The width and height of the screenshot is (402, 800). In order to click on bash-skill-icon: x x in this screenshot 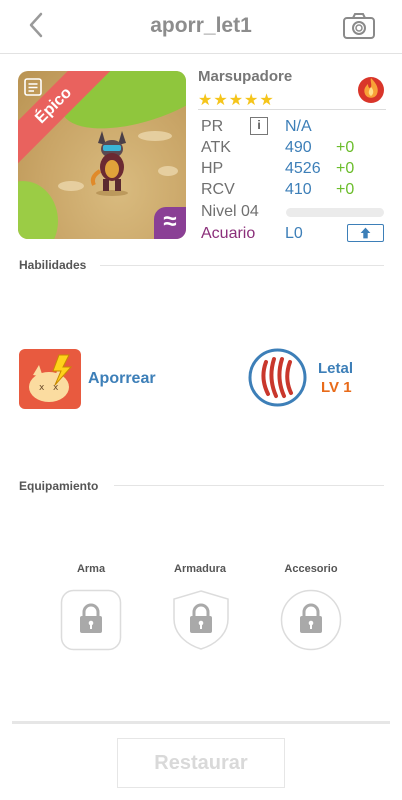, I will do `click(51, 378)`.